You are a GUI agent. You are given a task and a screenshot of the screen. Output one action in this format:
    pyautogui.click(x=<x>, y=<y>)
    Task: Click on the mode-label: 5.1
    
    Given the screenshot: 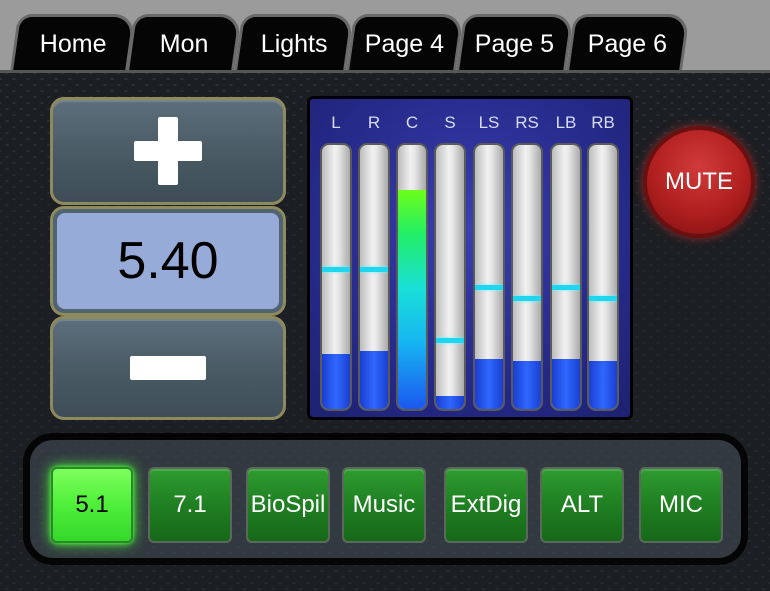 What is the action you would take?
    pyautogui.click(x=92, y=504)
    